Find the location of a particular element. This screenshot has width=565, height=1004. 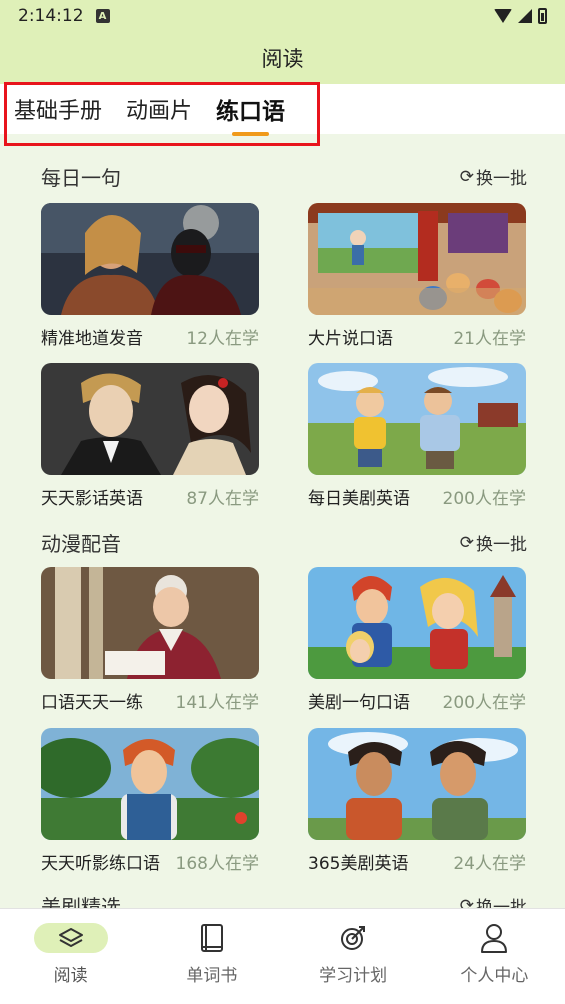

bottom-nav: 阅读 单词书 学习计划 个人中心 is located at coordinates (282, 956).